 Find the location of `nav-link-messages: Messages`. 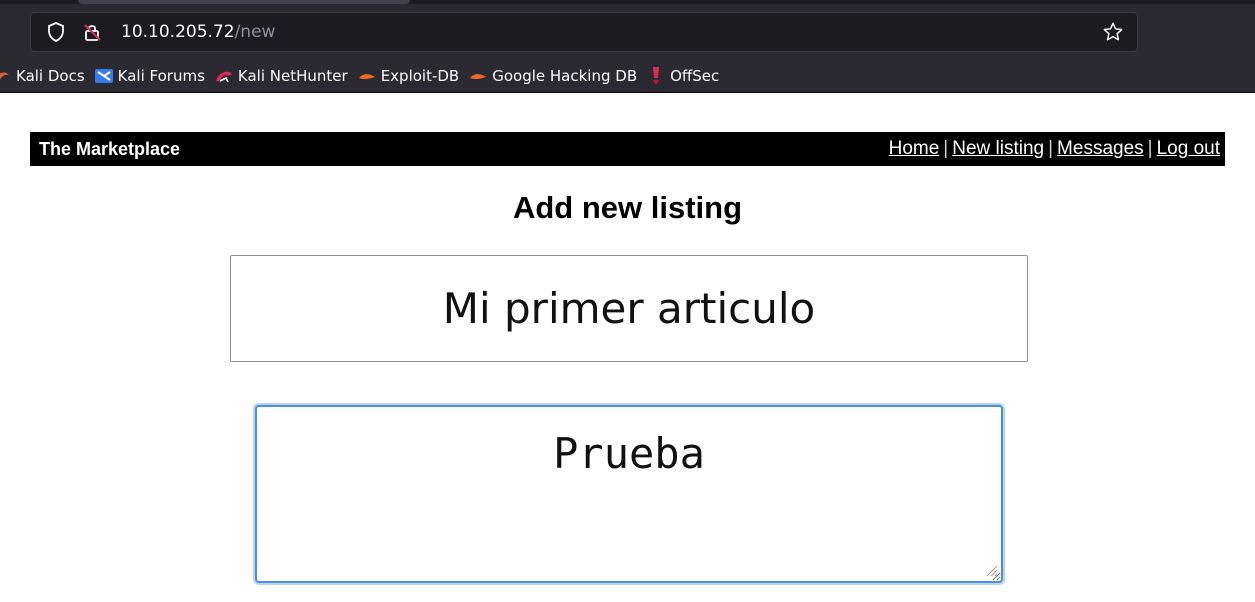

nav-link-messages: Messages is located at coordinates (1100, 148).